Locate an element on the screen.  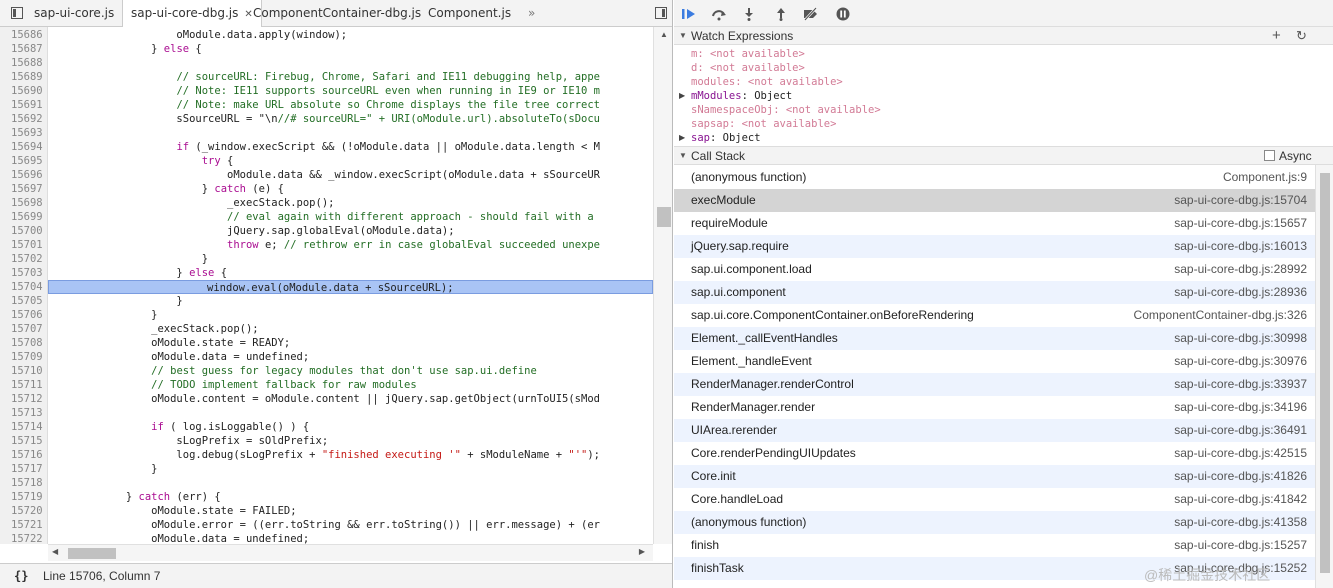
deactivate-breakpoints-icon is located at coordinates (811, 14).